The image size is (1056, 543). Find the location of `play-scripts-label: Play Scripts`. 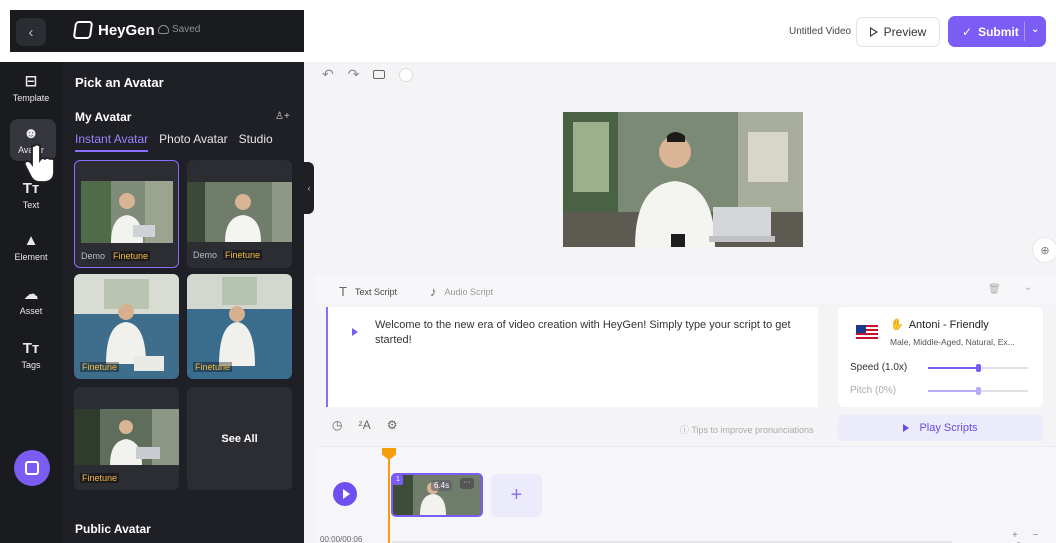

play-scripts-label: Play Scripts is located at coordinates (948, 428).